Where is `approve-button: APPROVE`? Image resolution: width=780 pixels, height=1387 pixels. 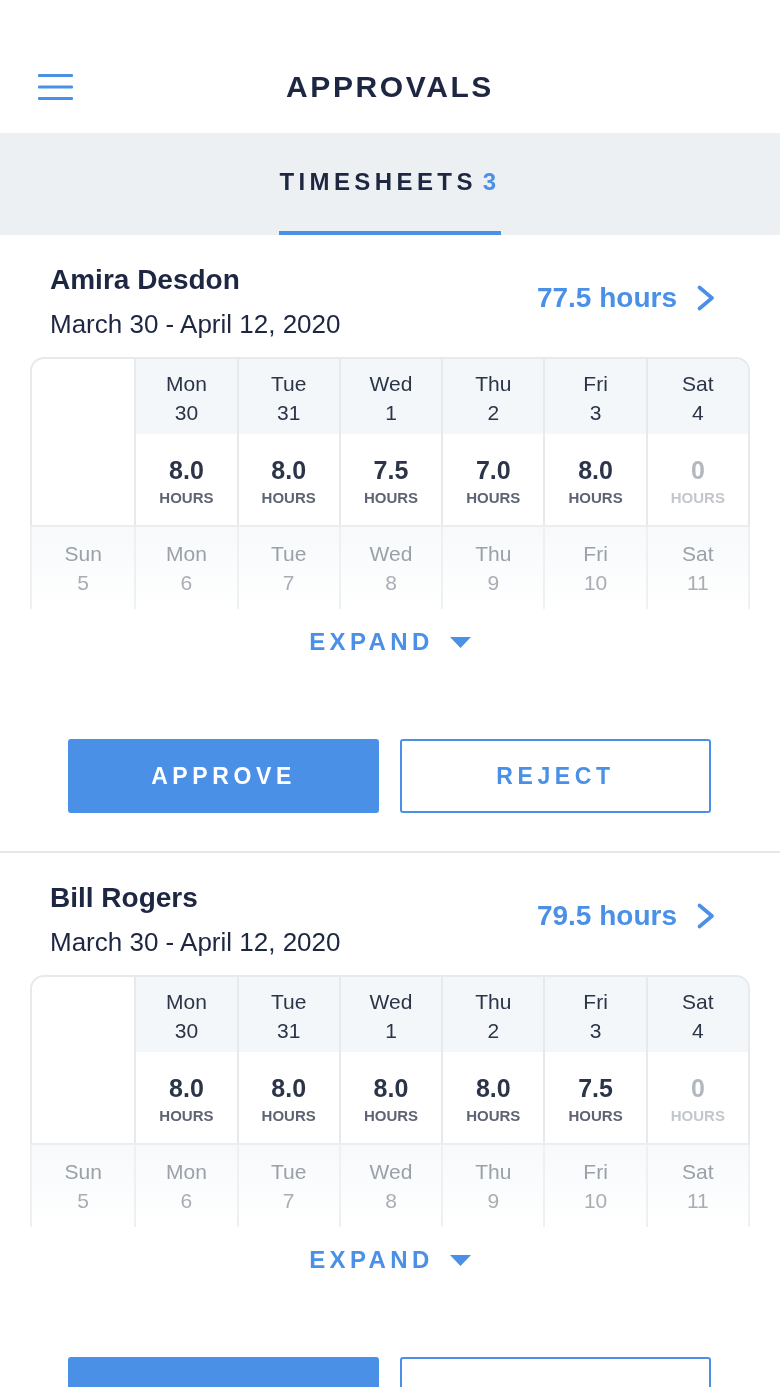
approve-button: APPROVE is located at coordinates (223, 776).